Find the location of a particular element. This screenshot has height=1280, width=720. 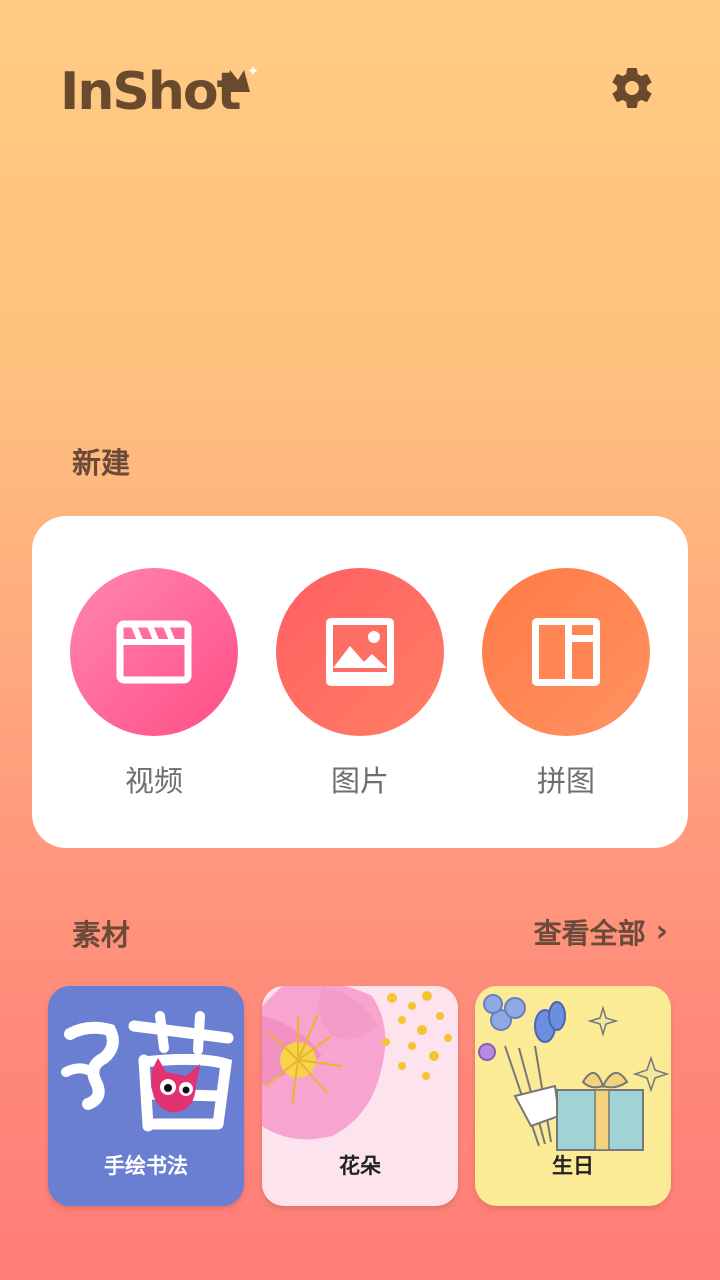

create-photo-button: 图片 is located at coordinates (360, 684).